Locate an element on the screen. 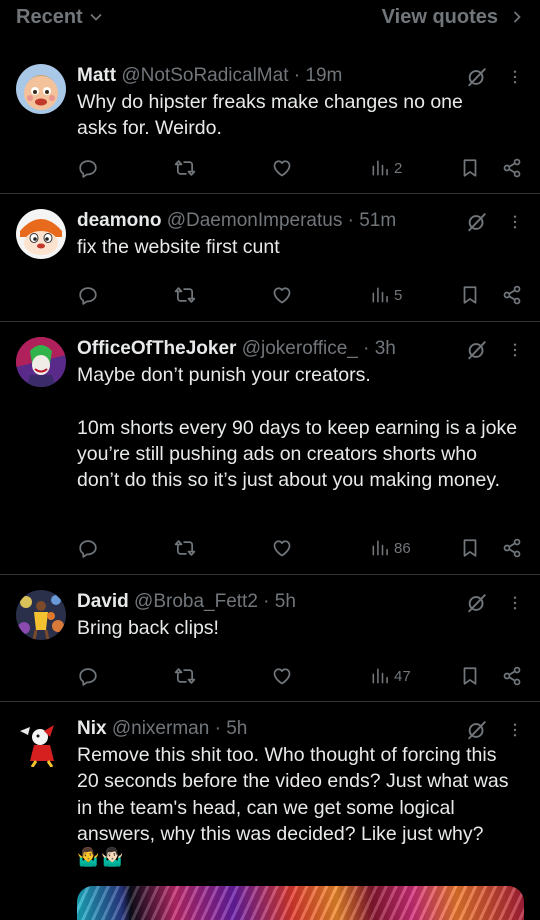 The height and width of the screenshot is (920, 540). tweet-text: Bring back clips! is located at coordinates (148, 628).